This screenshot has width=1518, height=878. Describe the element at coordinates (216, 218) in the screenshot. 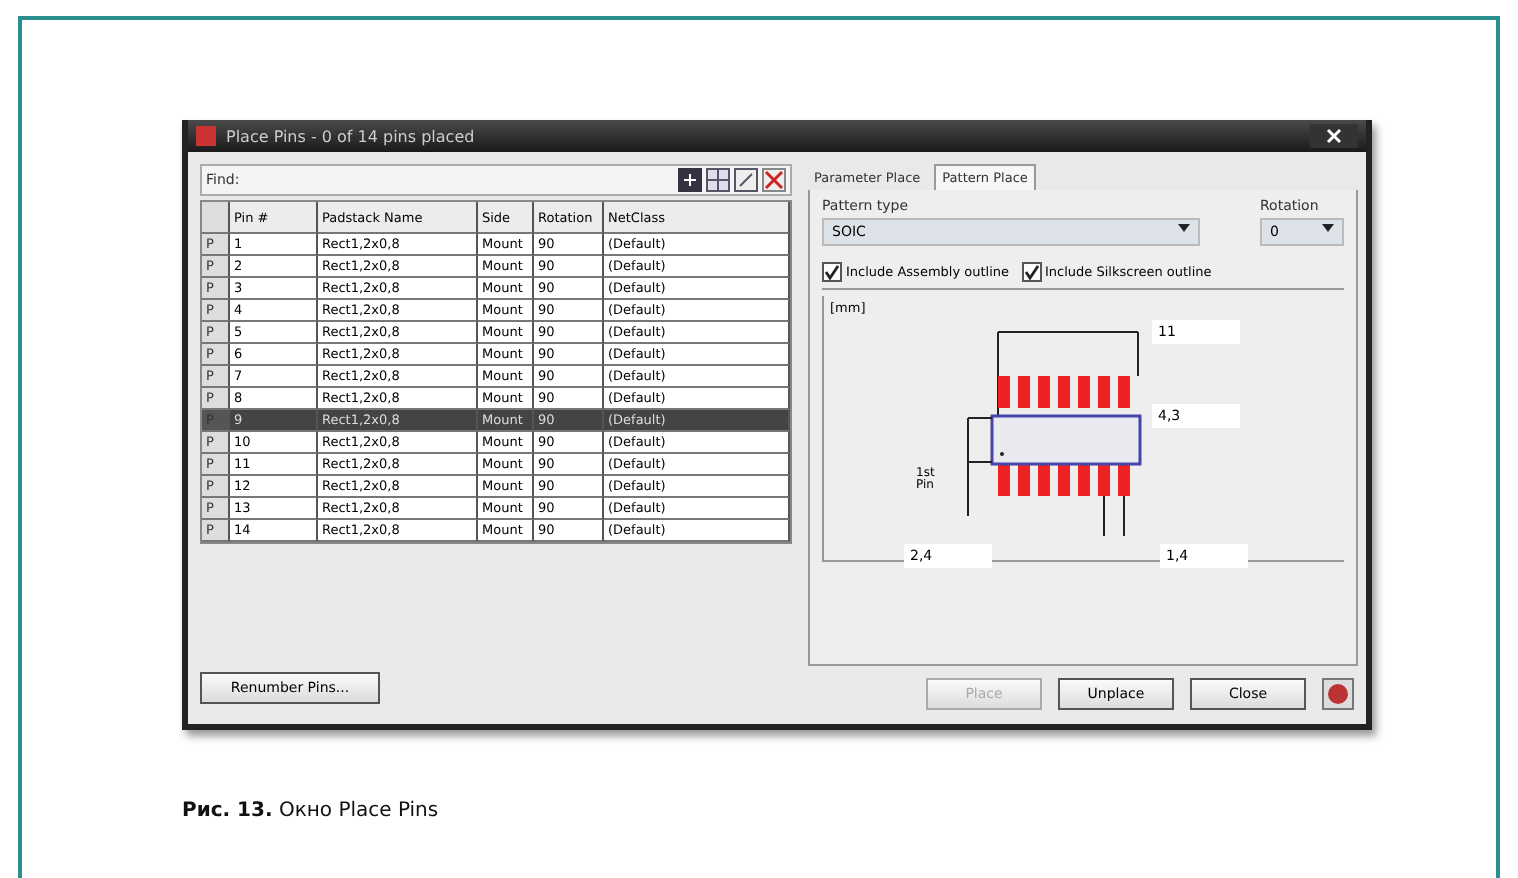

I see `column-header` at that location.